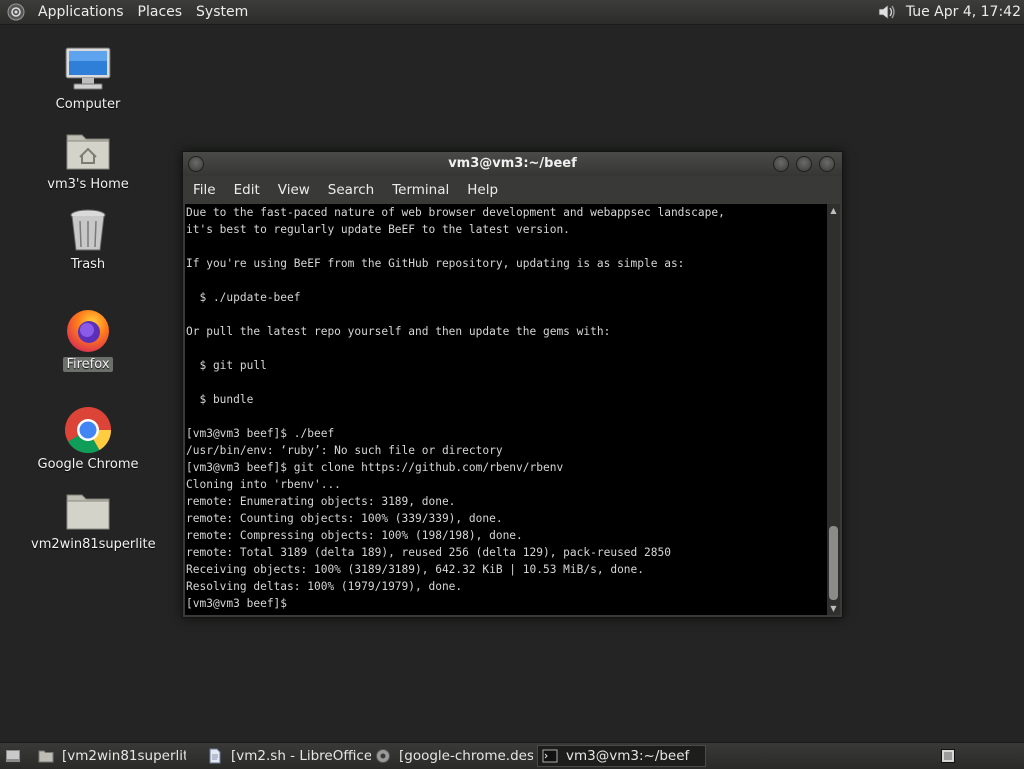 The width and height of the screenshot is (1024, 769). Describe the element at coordinates (88, 104) in the screenshot. I see `desktop-icon-label: Computer` at that location.